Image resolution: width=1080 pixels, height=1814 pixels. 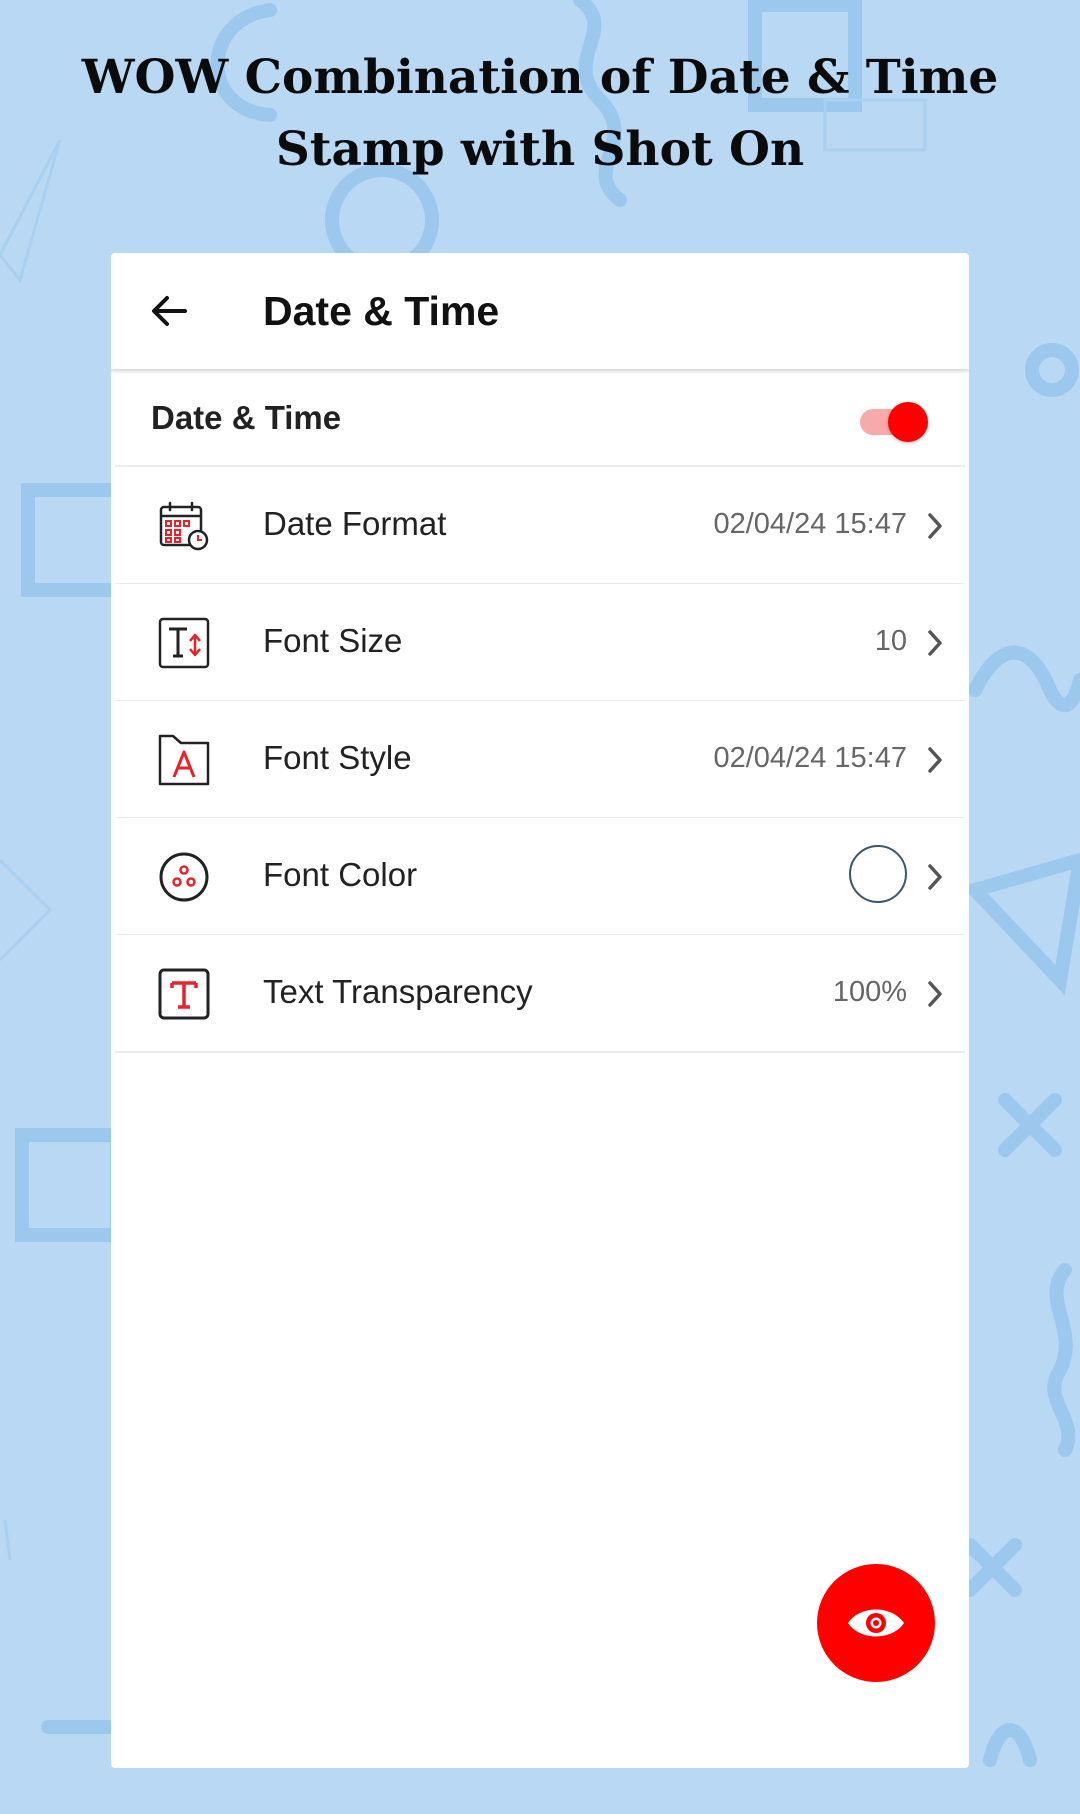 I want to click on setting-item-text-transparency: Text Transparency 100%, so click(x=540, y=994).